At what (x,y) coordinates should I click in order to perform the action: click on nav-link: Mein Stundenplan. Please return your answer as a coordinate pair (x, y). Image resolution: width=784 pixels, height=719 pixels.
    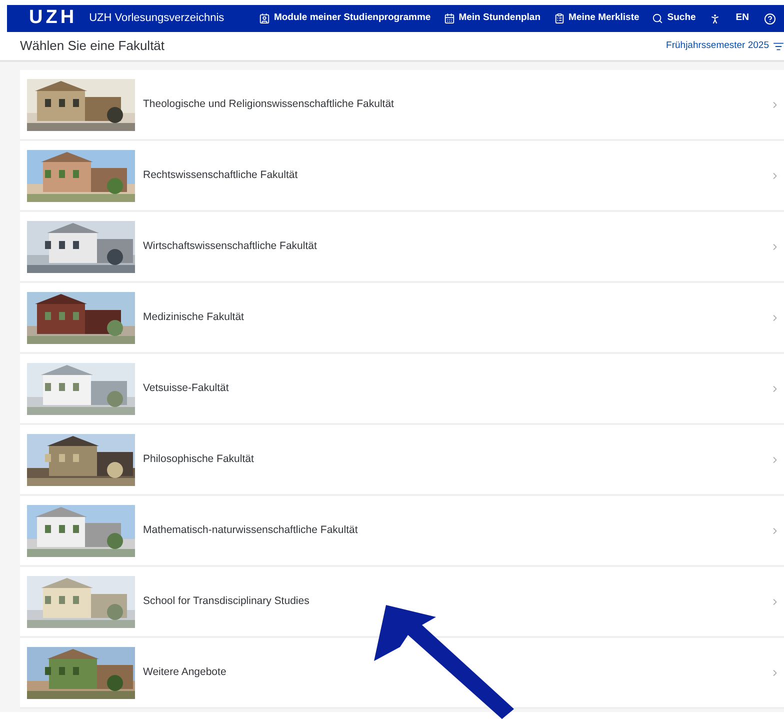
    Looking at the image, I should click on (492, 18).